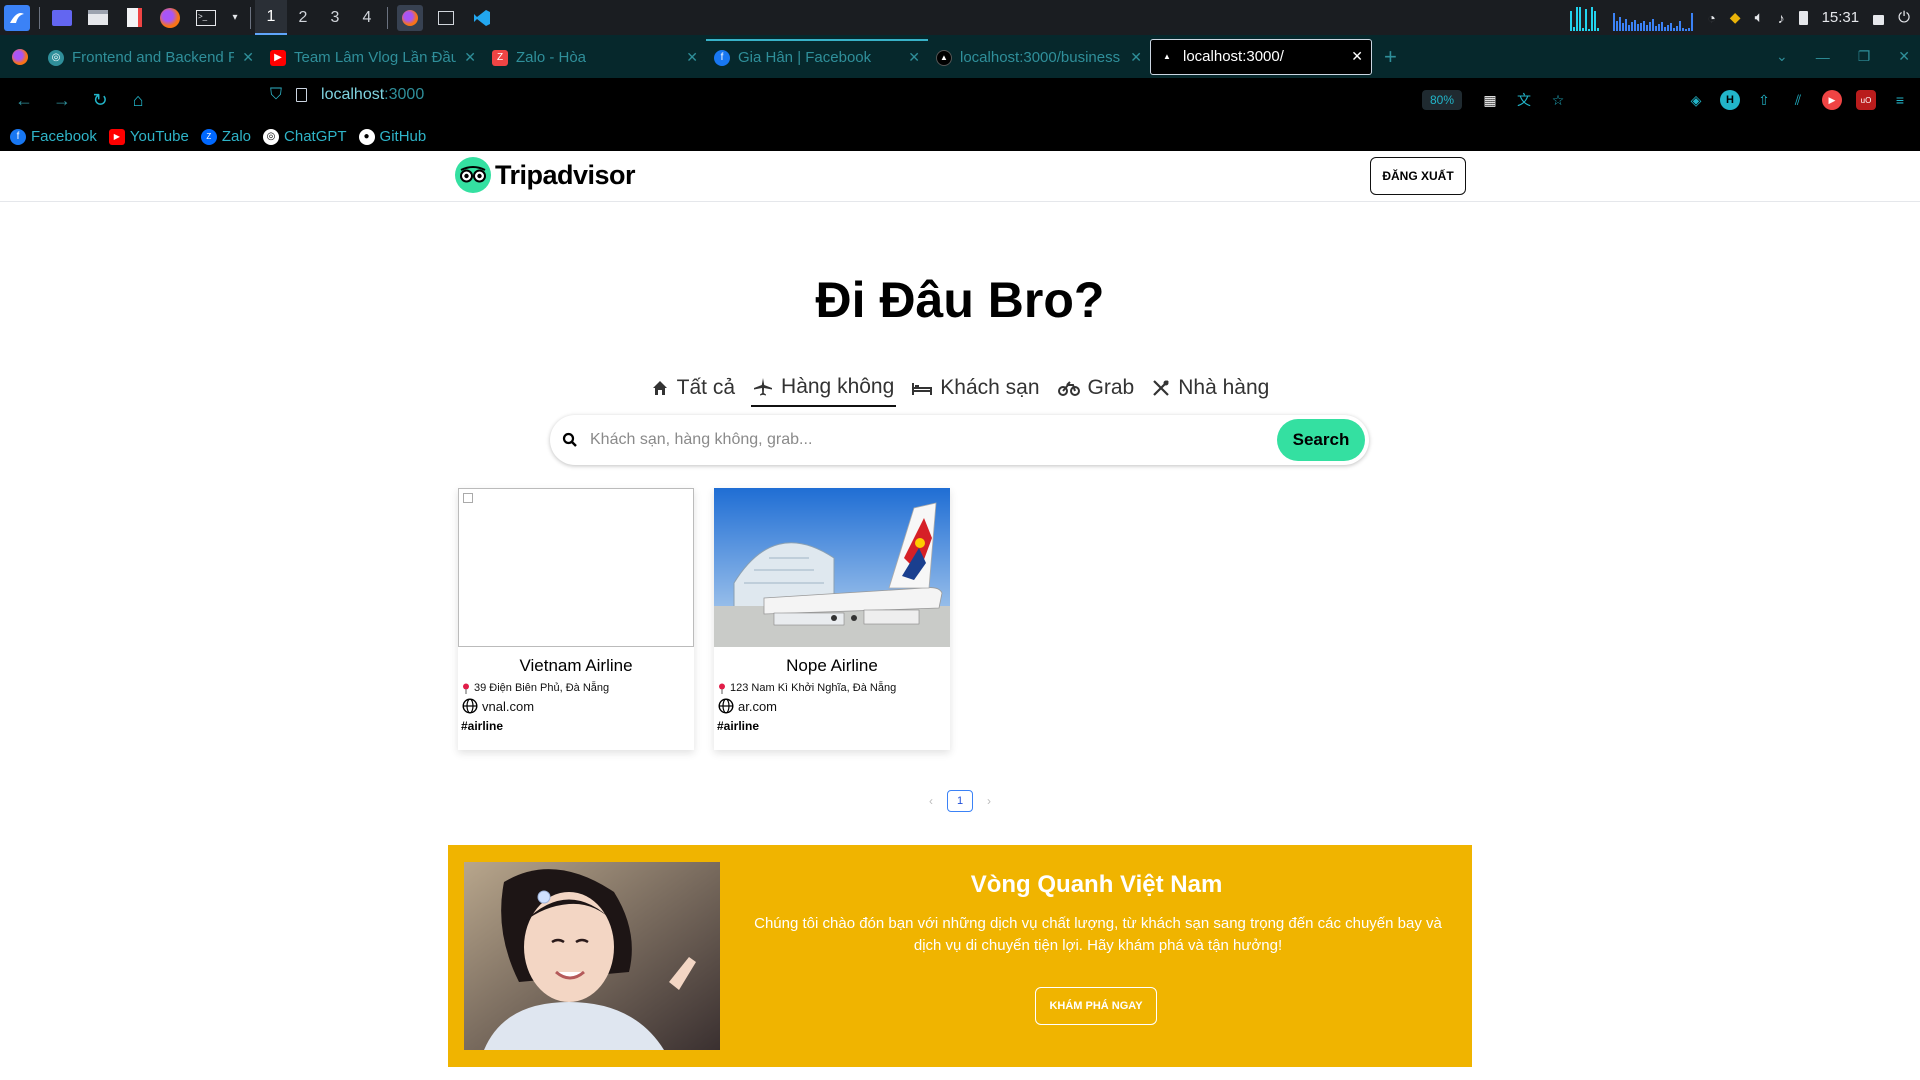 Image resolution: width=1920 pixels, height=1080 pixels. What do you see at coordinates (148, 136) in the screenshot?
I see `bookmark-youtube: ▶ YouTube` at bounding box center [148, 136].